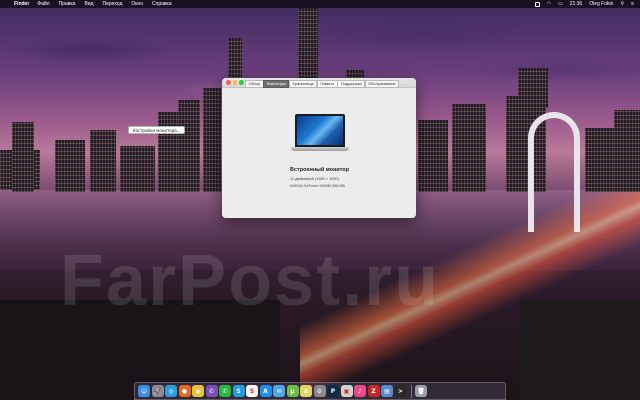 The height and width of the screenshot is (400, 640). Describe the element at coordinates (250, 281) in the screenshot. I see `watermark: FarPost.ru` at that location.